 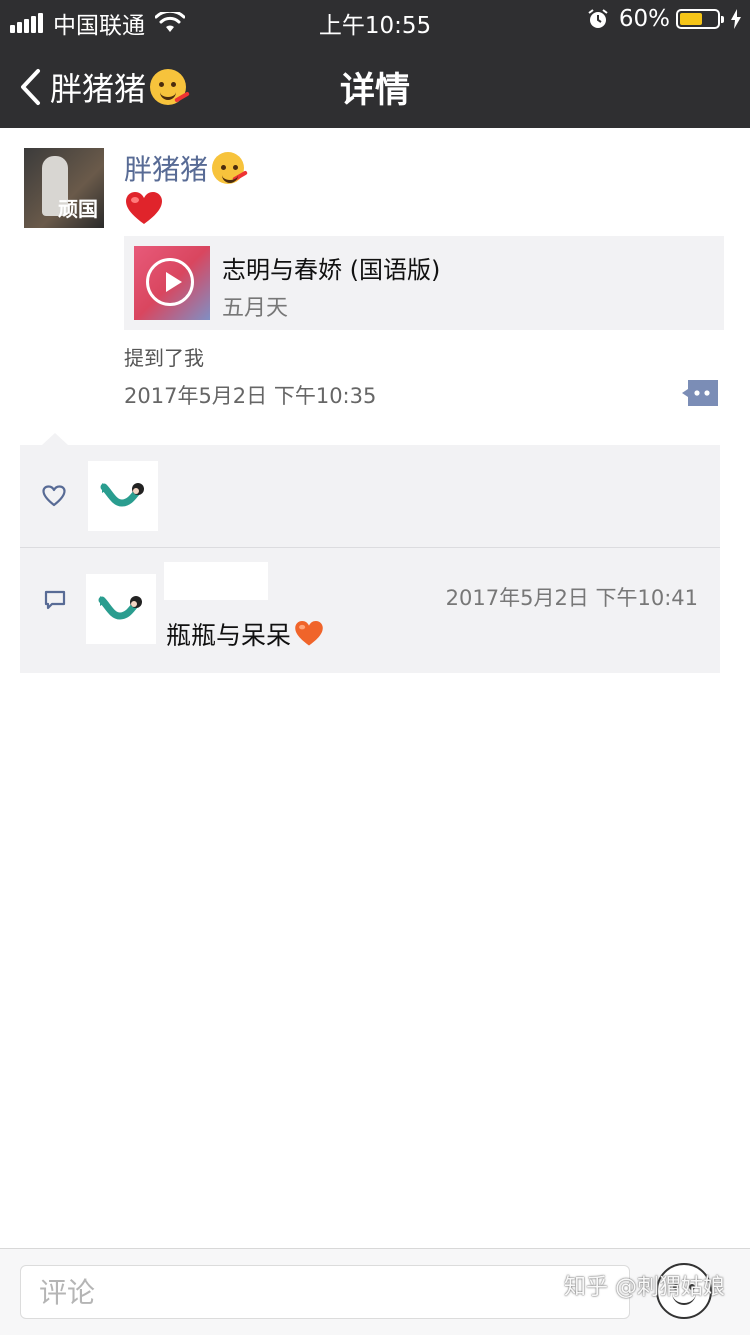 I want to click on nav-bar: 胖猪猪 详情, so click(x=375, y=84).